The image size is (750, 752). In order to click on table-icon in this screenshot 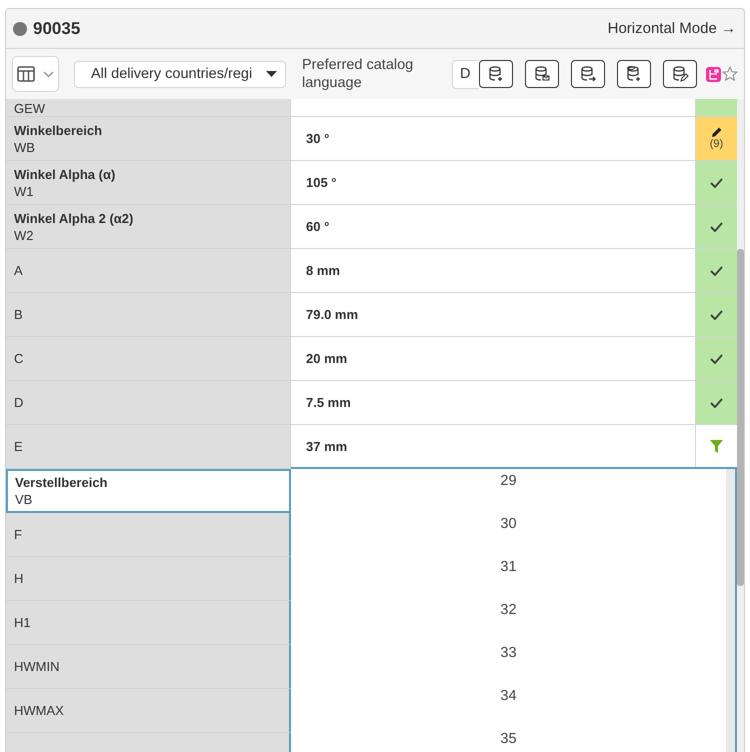, I will do `click(26, 74)`.